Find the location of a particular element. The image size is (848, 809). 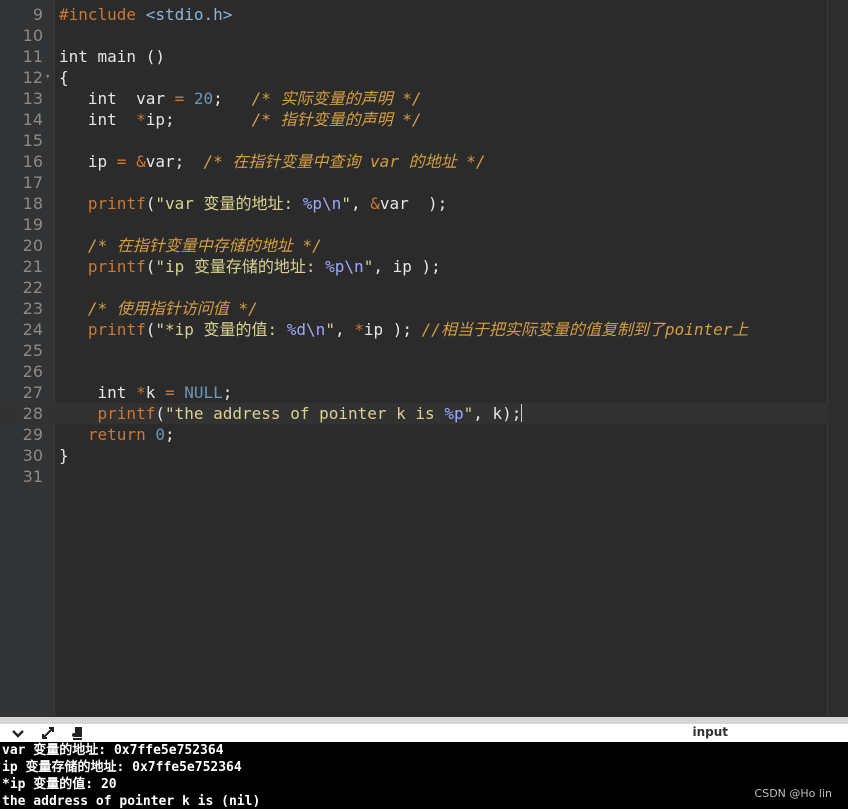

code-token: , ip ); is located at coordinates (407, 266).